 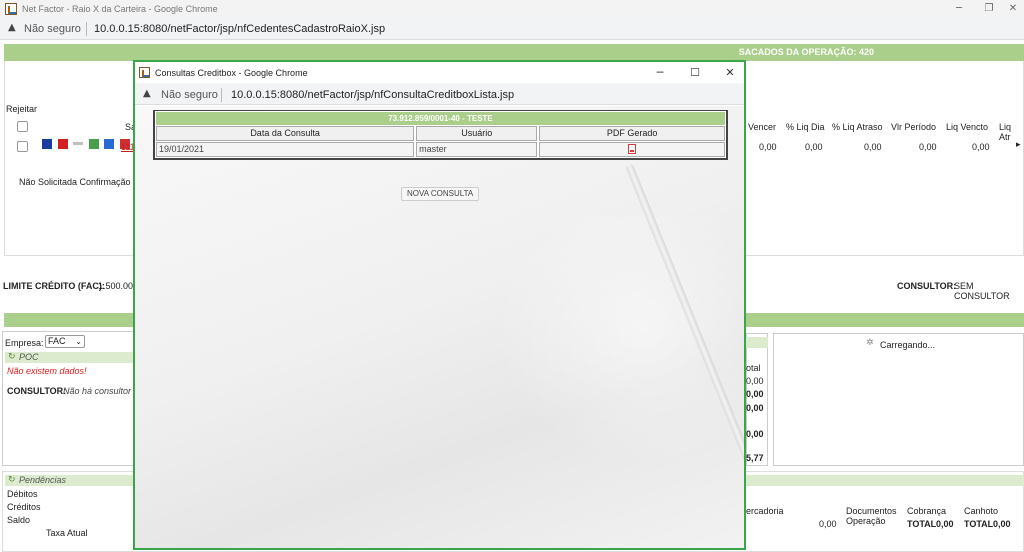 I want to click on popup-address-divider, so click(x=221, y=95).